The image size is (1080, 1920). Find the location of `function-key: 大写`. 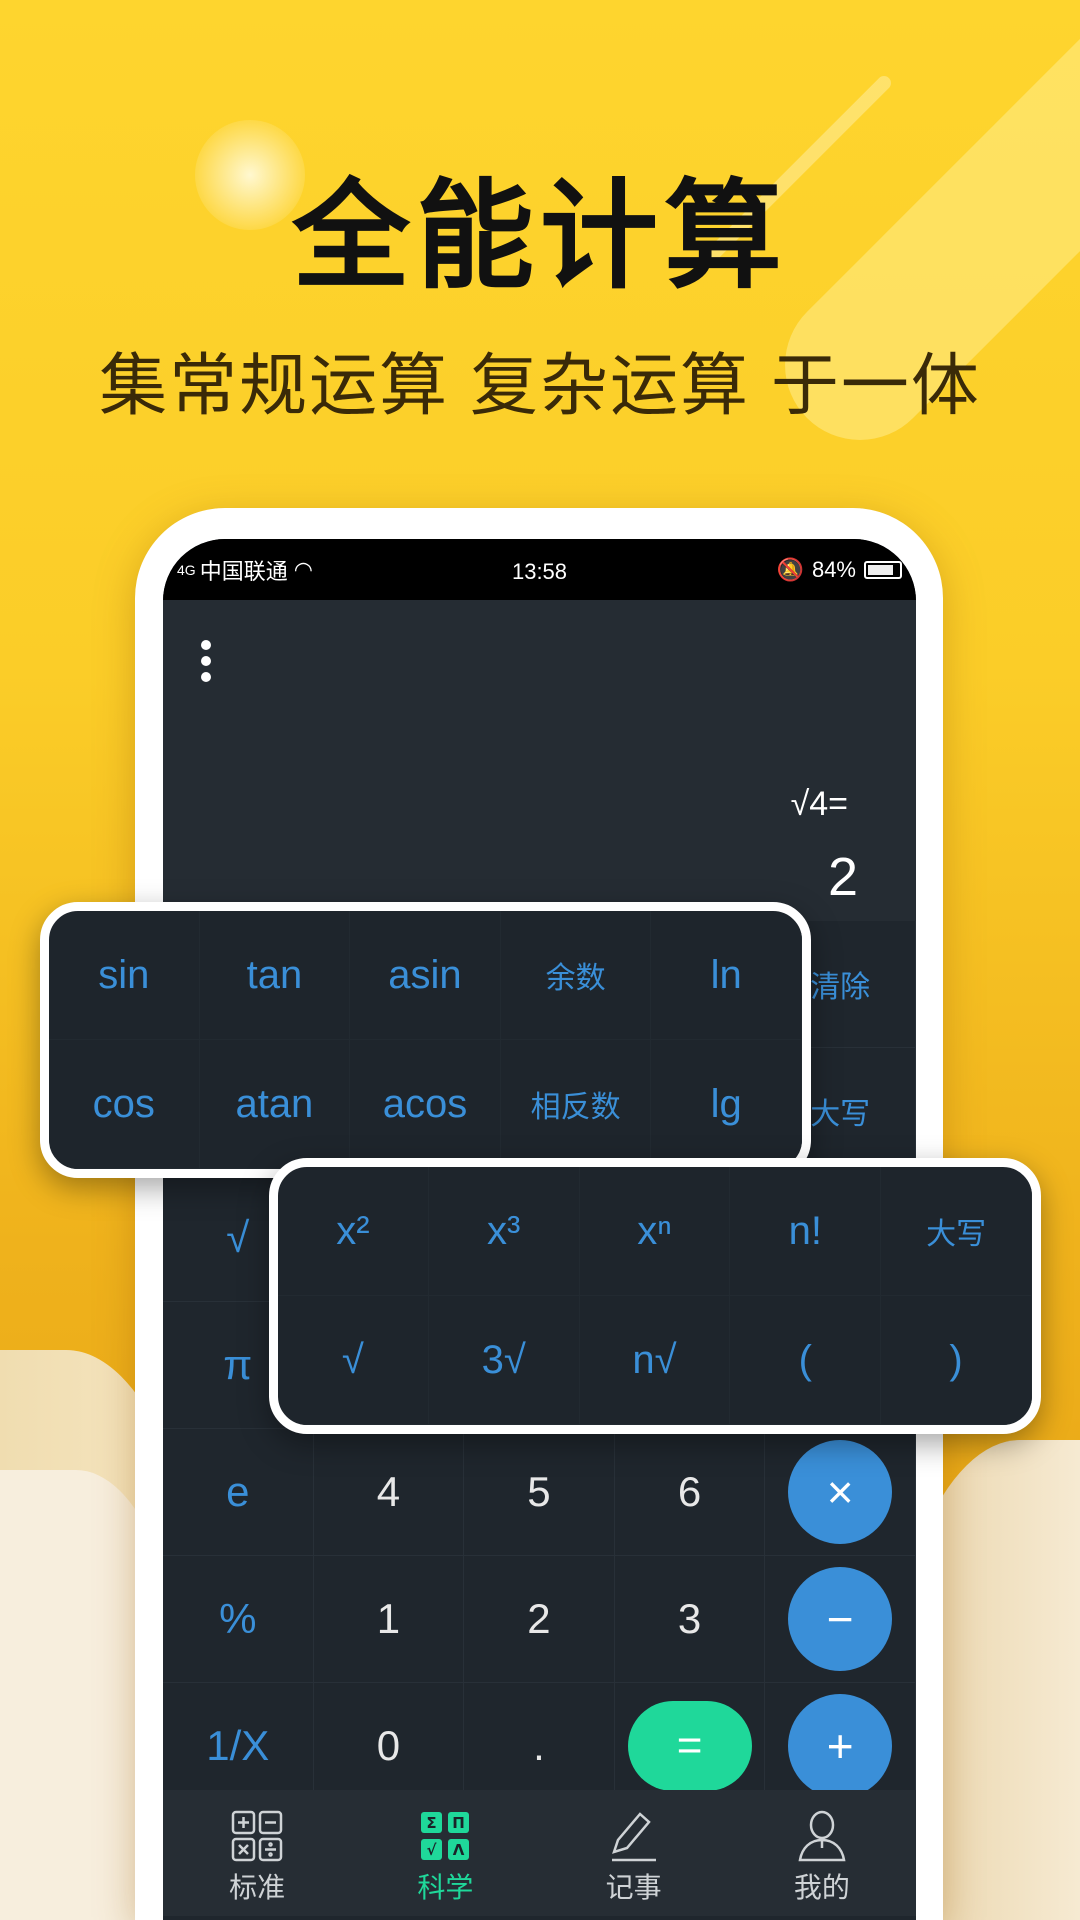

function-key: 大写 is located at coordinates (956, 1231).